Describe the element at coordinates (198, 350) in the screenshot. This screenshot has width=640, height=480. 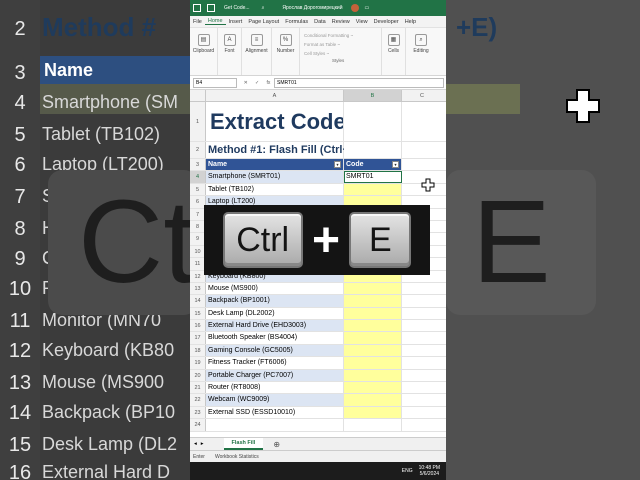
I see `row-number: 18` at that location.